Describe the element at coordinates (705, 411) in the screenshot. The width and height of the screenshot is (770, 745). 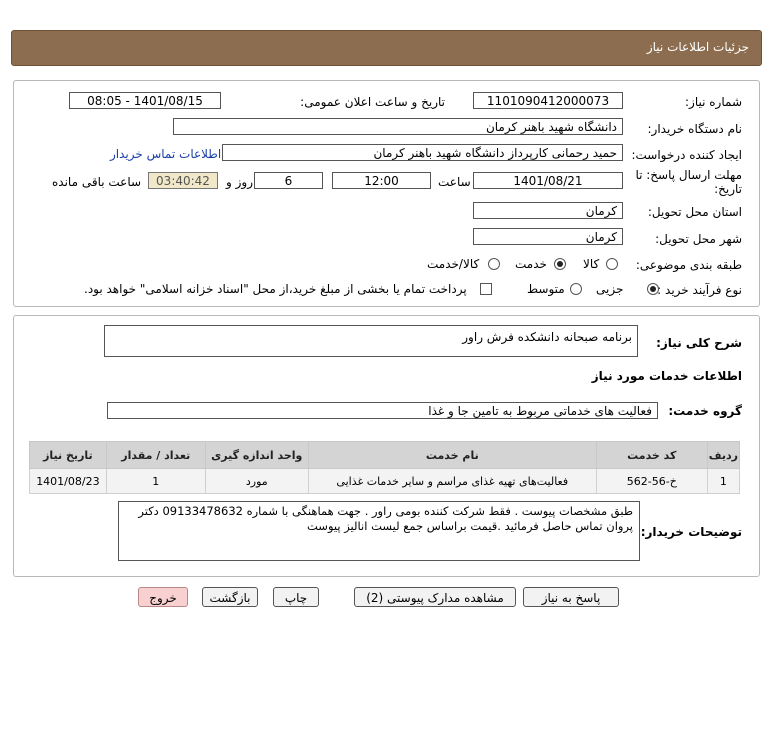
I see `service-group-label: گروه خدمت:` at that location.